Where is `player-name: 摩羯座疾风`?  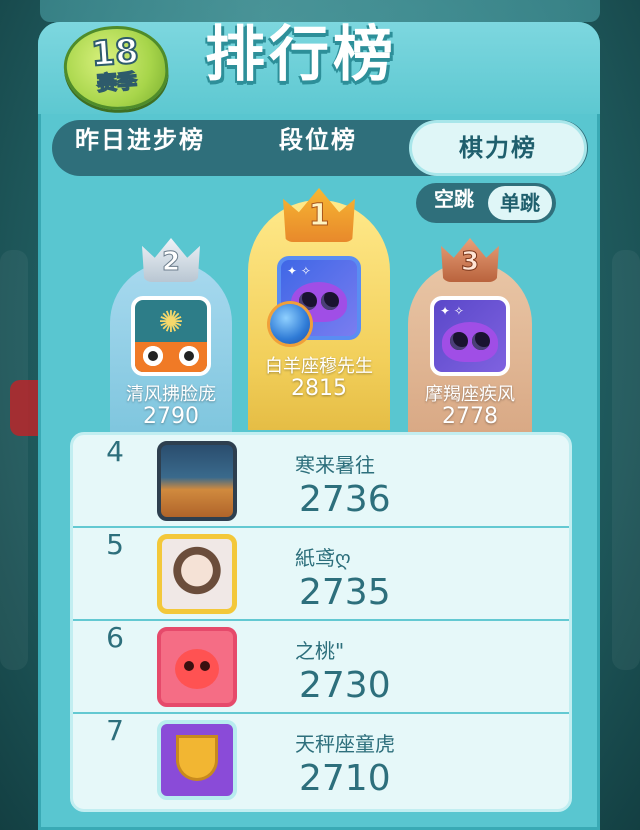
player-name: 摩羯座疾风 is located at coordinates (470, 394).